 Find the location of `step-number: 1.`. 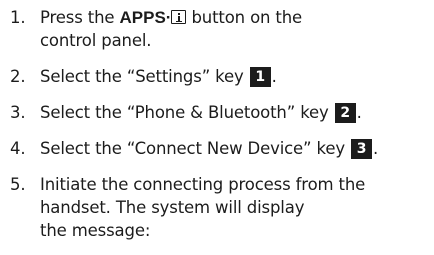

step-number: 1. is located at coordinates (18, 17).